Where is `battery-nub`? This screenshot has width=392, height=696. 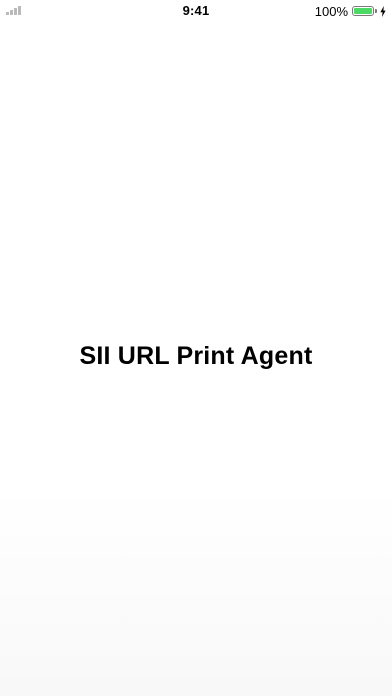
battery-nub is located at coordinates (376, 11).